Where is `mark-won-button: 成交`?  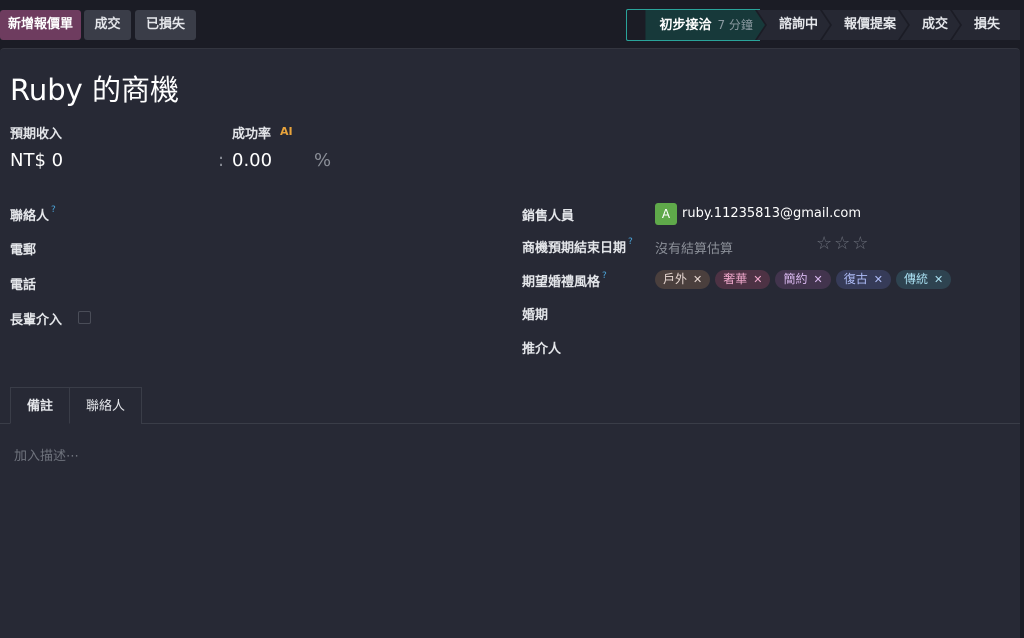 mark-won-button: 成交 is located at coordinates (107, 25).